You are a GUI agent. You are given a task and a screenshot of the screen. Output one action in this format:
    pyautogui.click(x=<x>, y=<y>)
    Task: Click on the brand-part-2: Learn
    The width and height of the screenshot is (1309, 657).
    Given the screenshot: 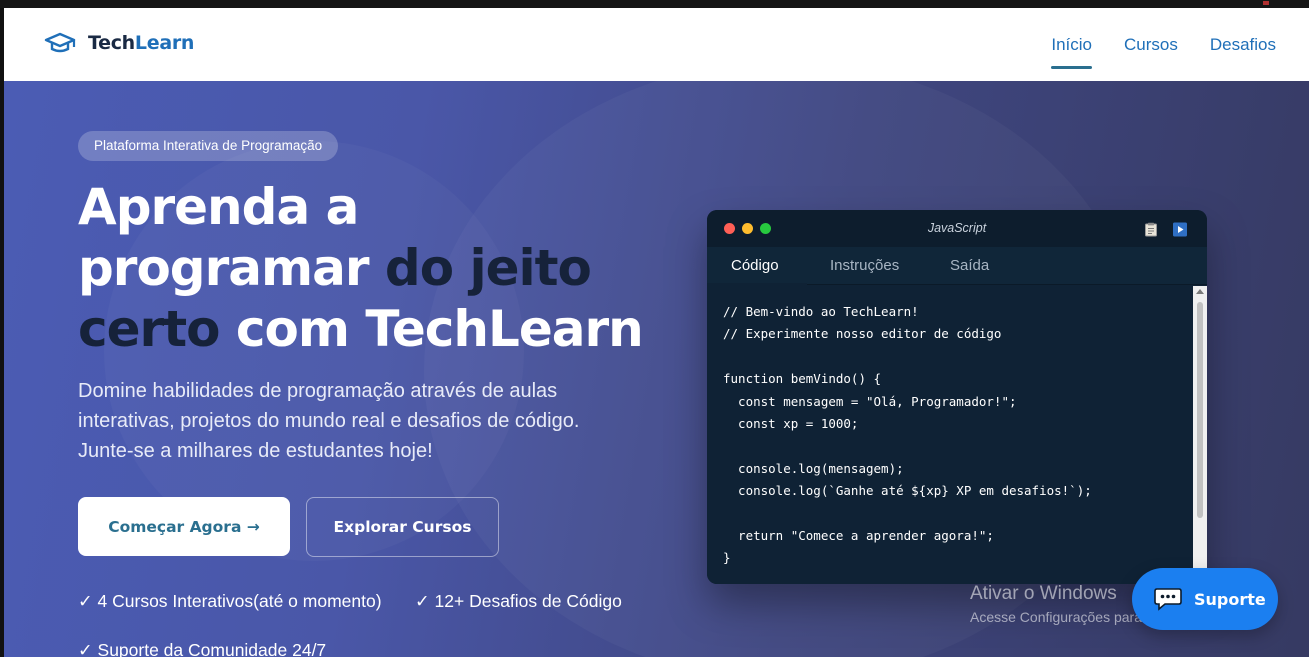 What is the action you would take?
    pyautogui.click(x=164, y=43)
    